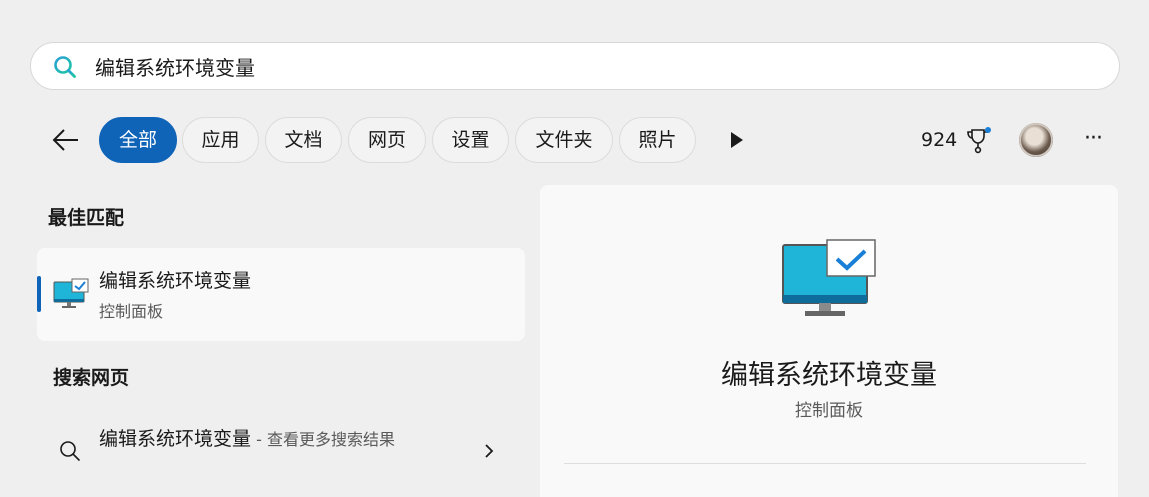  I want to click on search-input, so click(595, 66).